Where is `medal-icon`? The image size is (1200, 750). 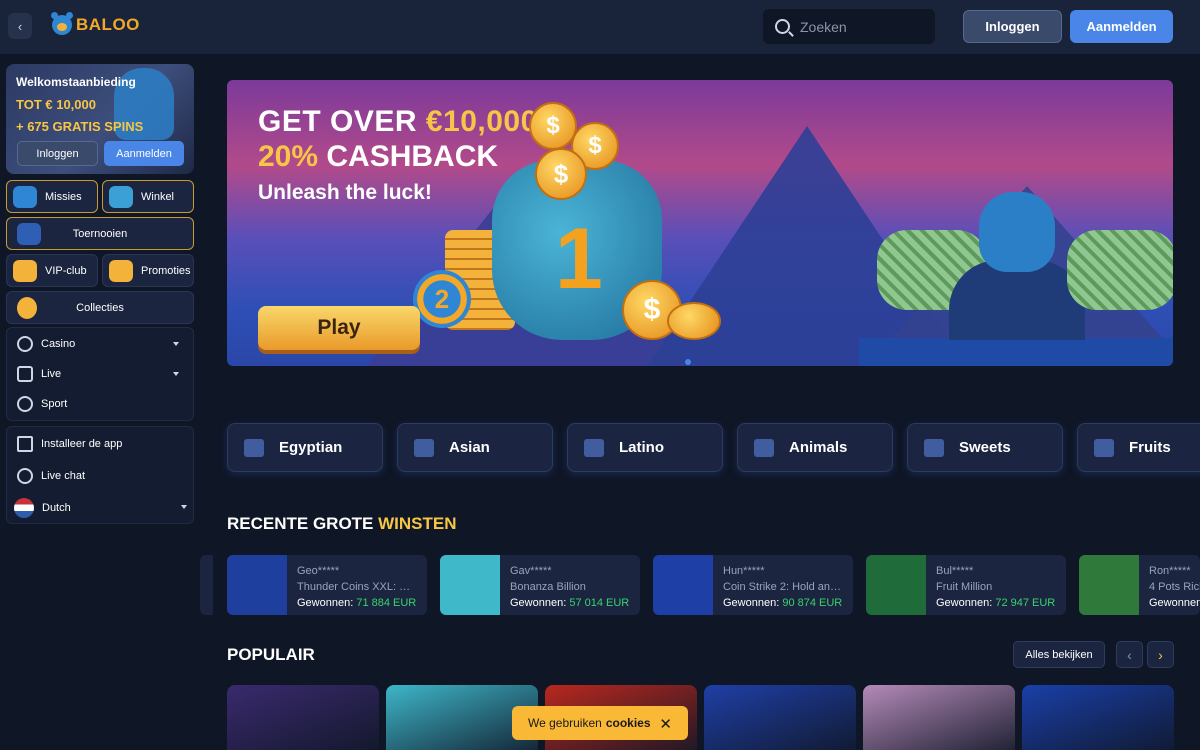
medal-icon is located at coordinates (27, 308).